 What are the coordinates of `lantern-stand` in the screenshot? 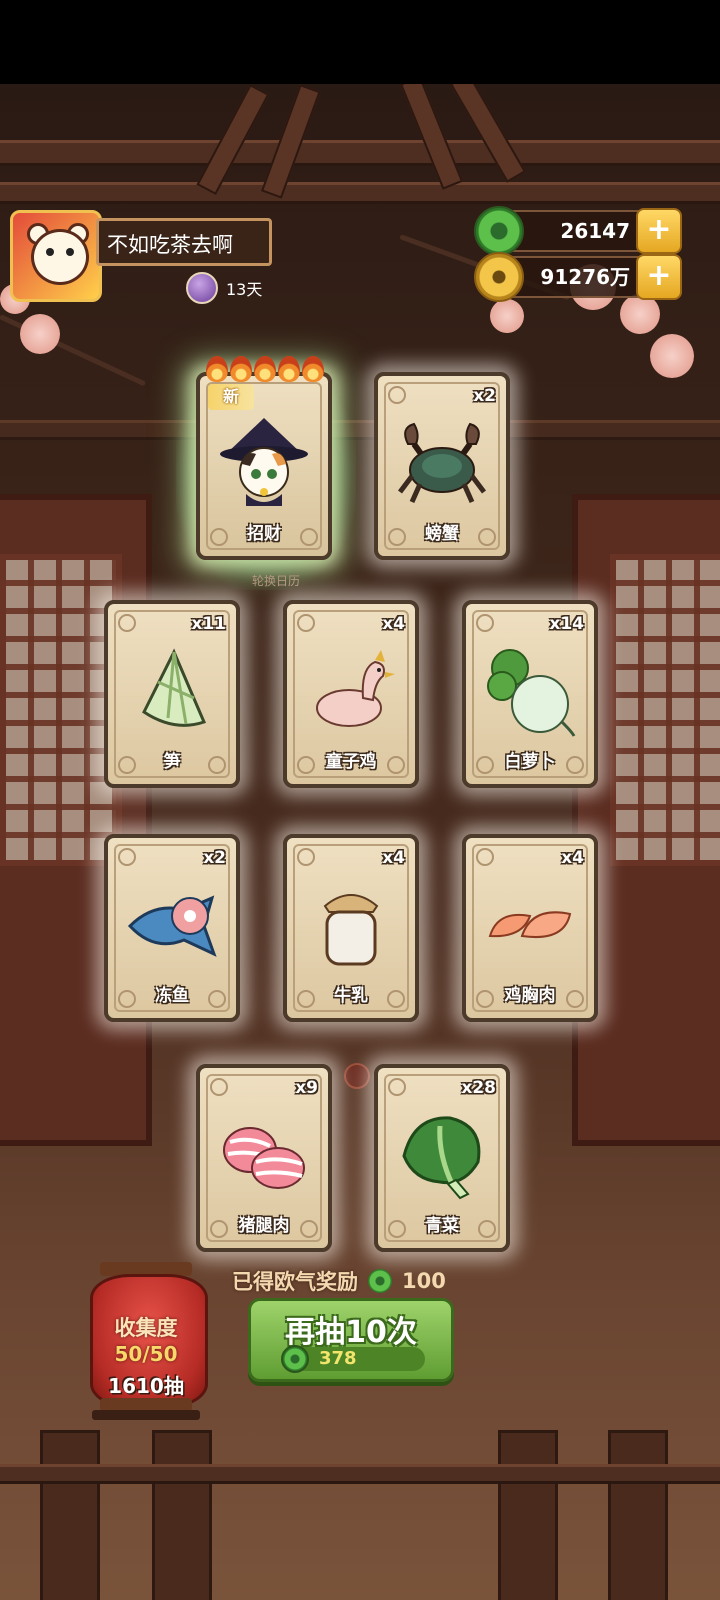 It's located at (146, 1415).